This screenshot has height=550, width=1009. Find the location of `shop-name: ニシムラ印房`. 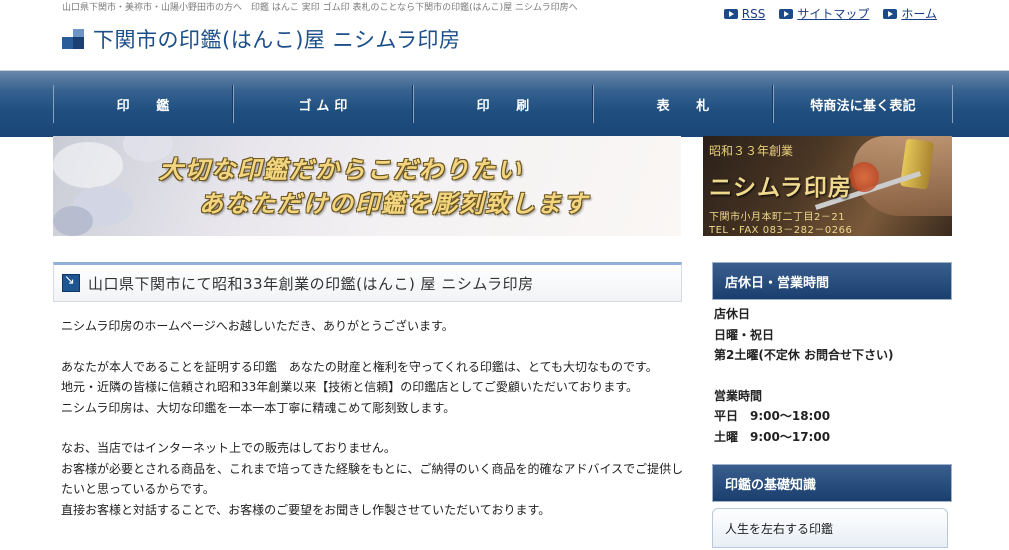

shop-name: ニシムラ印房 is located at coordinates (780, 188).